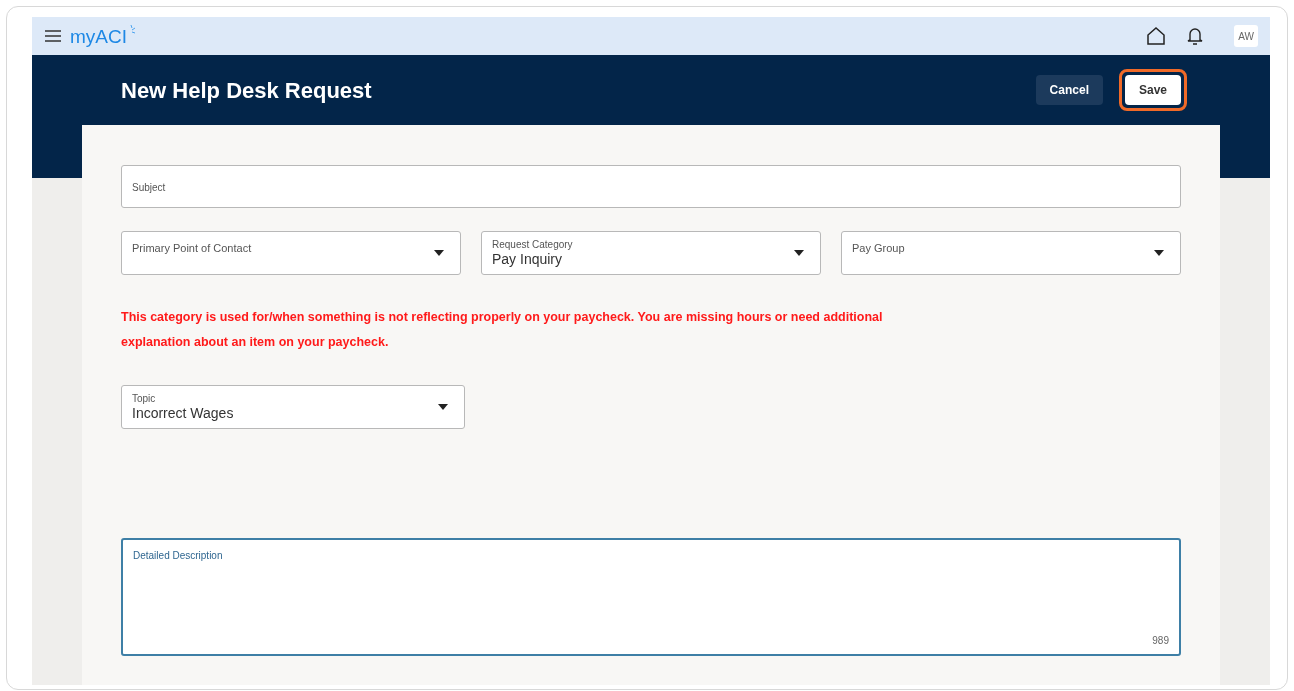  Describe the element at coordinates (1011, 253) in the screenshot. I see `dropdown-field: Pay Group` at that location.